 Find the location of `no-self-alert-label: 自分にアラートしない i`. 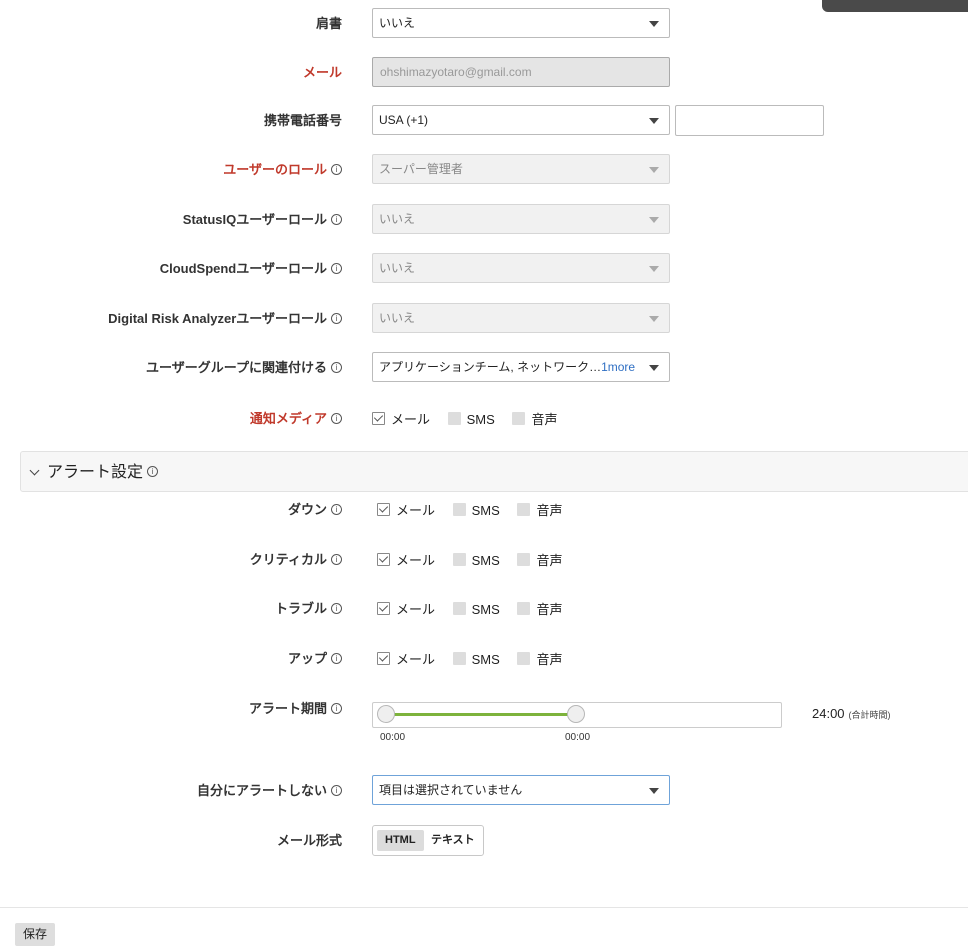

no-self-alert-label: 自分にアラートしない i is located at coordinates (269, 791).